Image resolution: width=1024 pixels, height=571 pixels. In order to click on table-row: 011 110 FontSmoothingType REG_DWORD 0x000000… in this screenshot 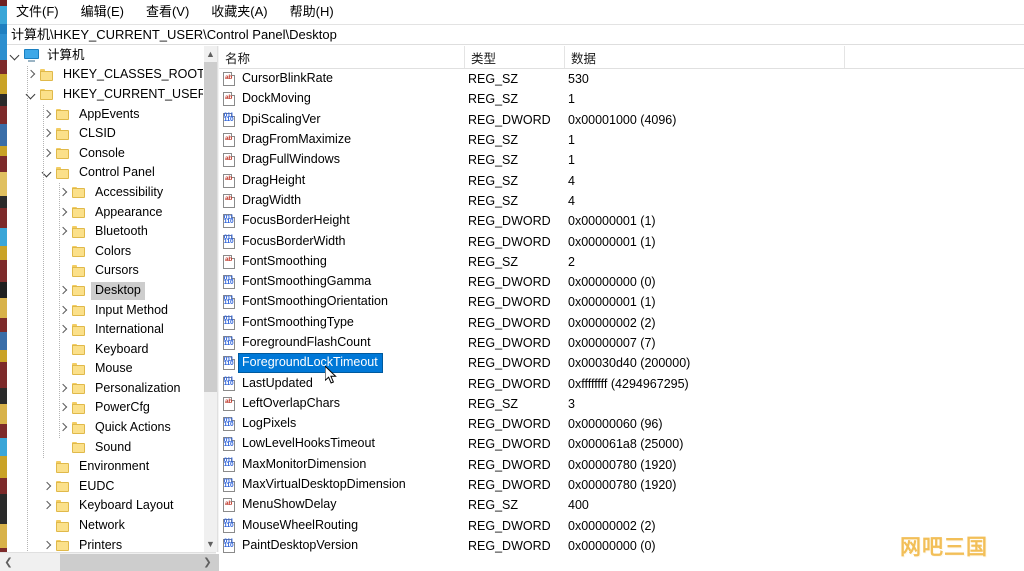, I will do `click(621, 323)`.